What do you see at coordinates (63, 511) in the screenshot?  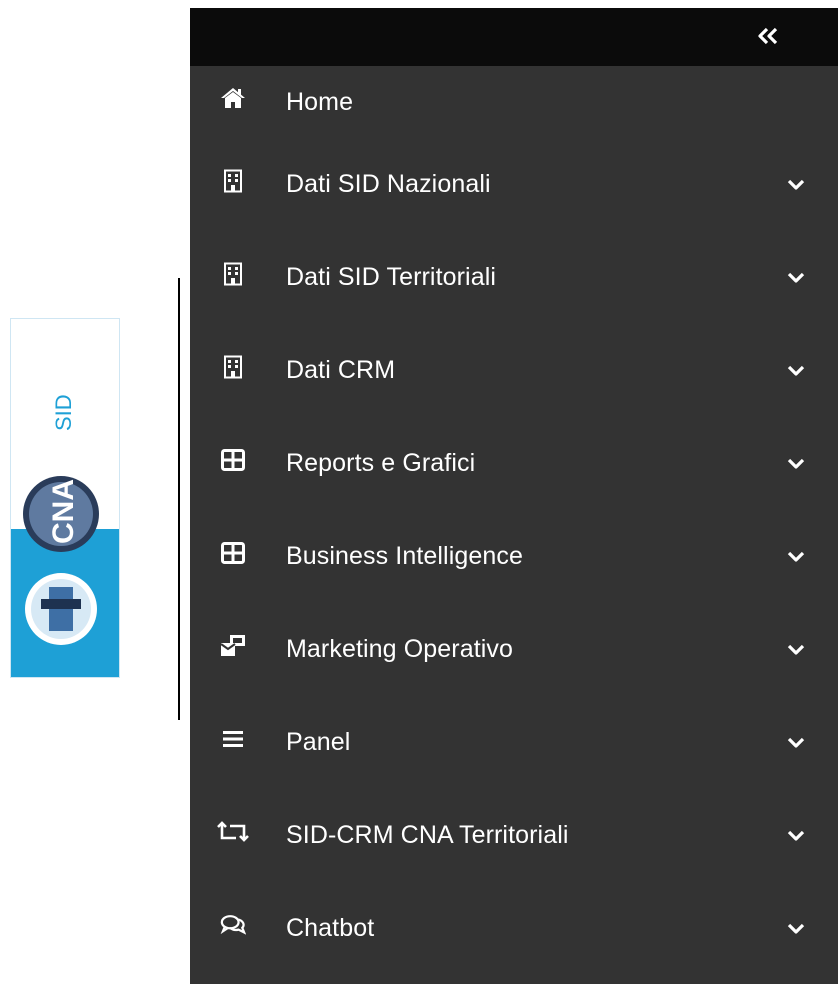 I see `logo-brand-text: CNA` at bounding box center [63, 511].